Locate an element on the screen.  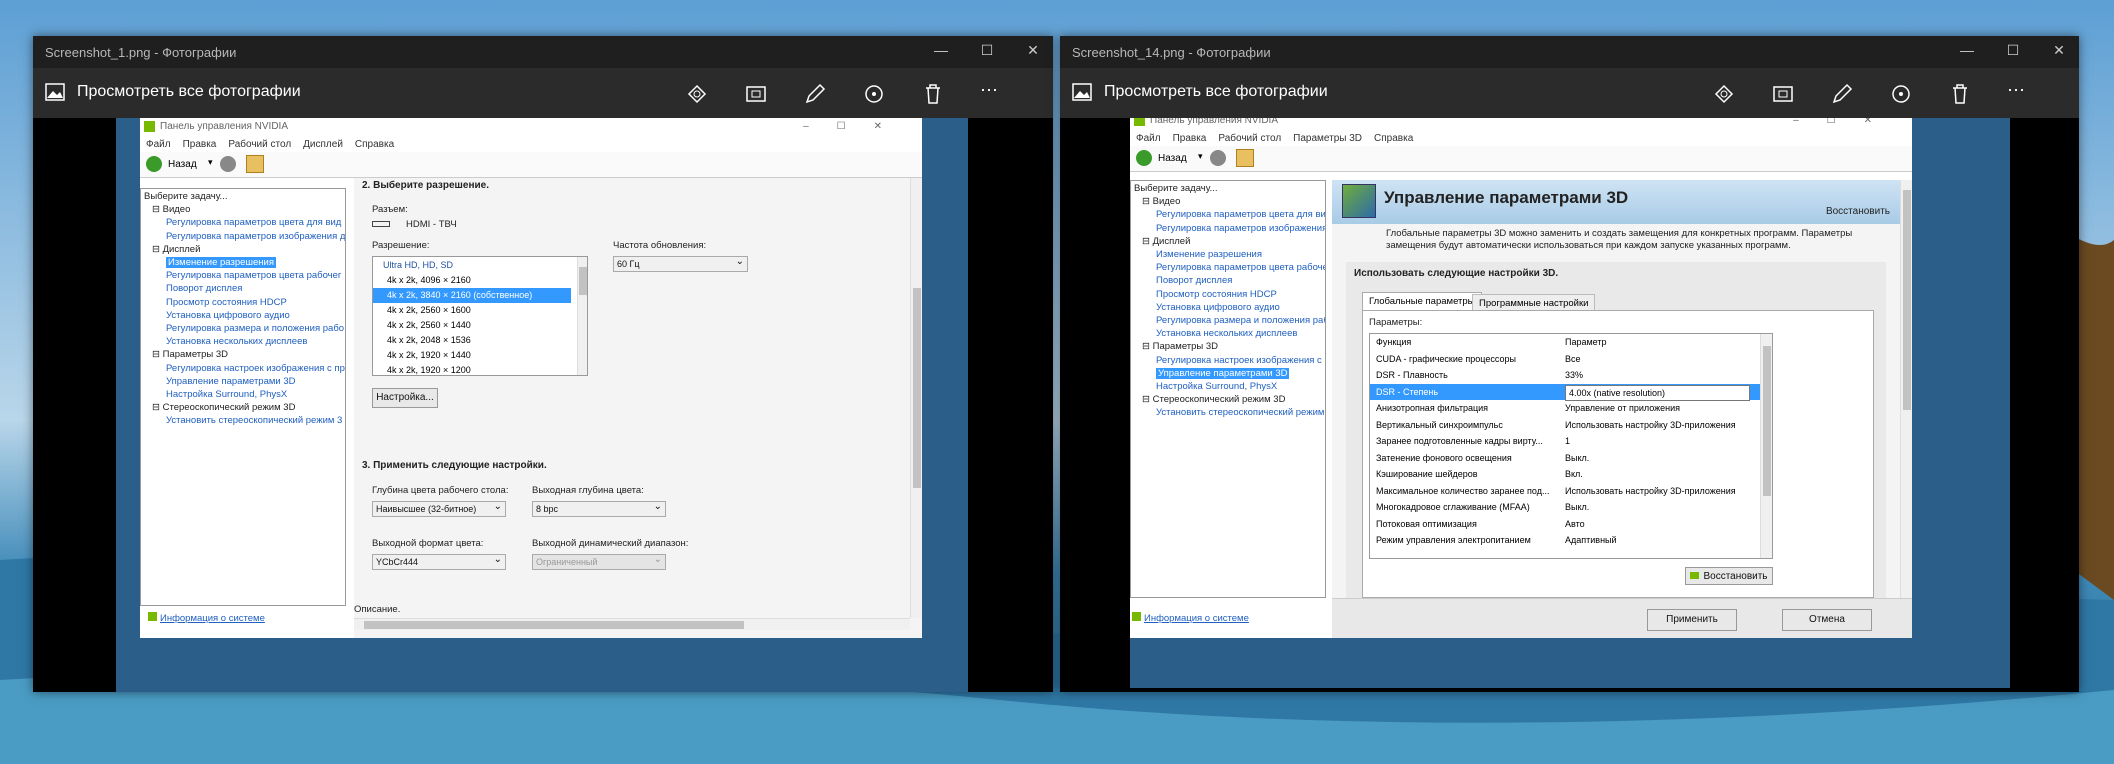
grid-row: Заранее подготовленные кадры вирту... 1 is located at coordinates (1565, 441).